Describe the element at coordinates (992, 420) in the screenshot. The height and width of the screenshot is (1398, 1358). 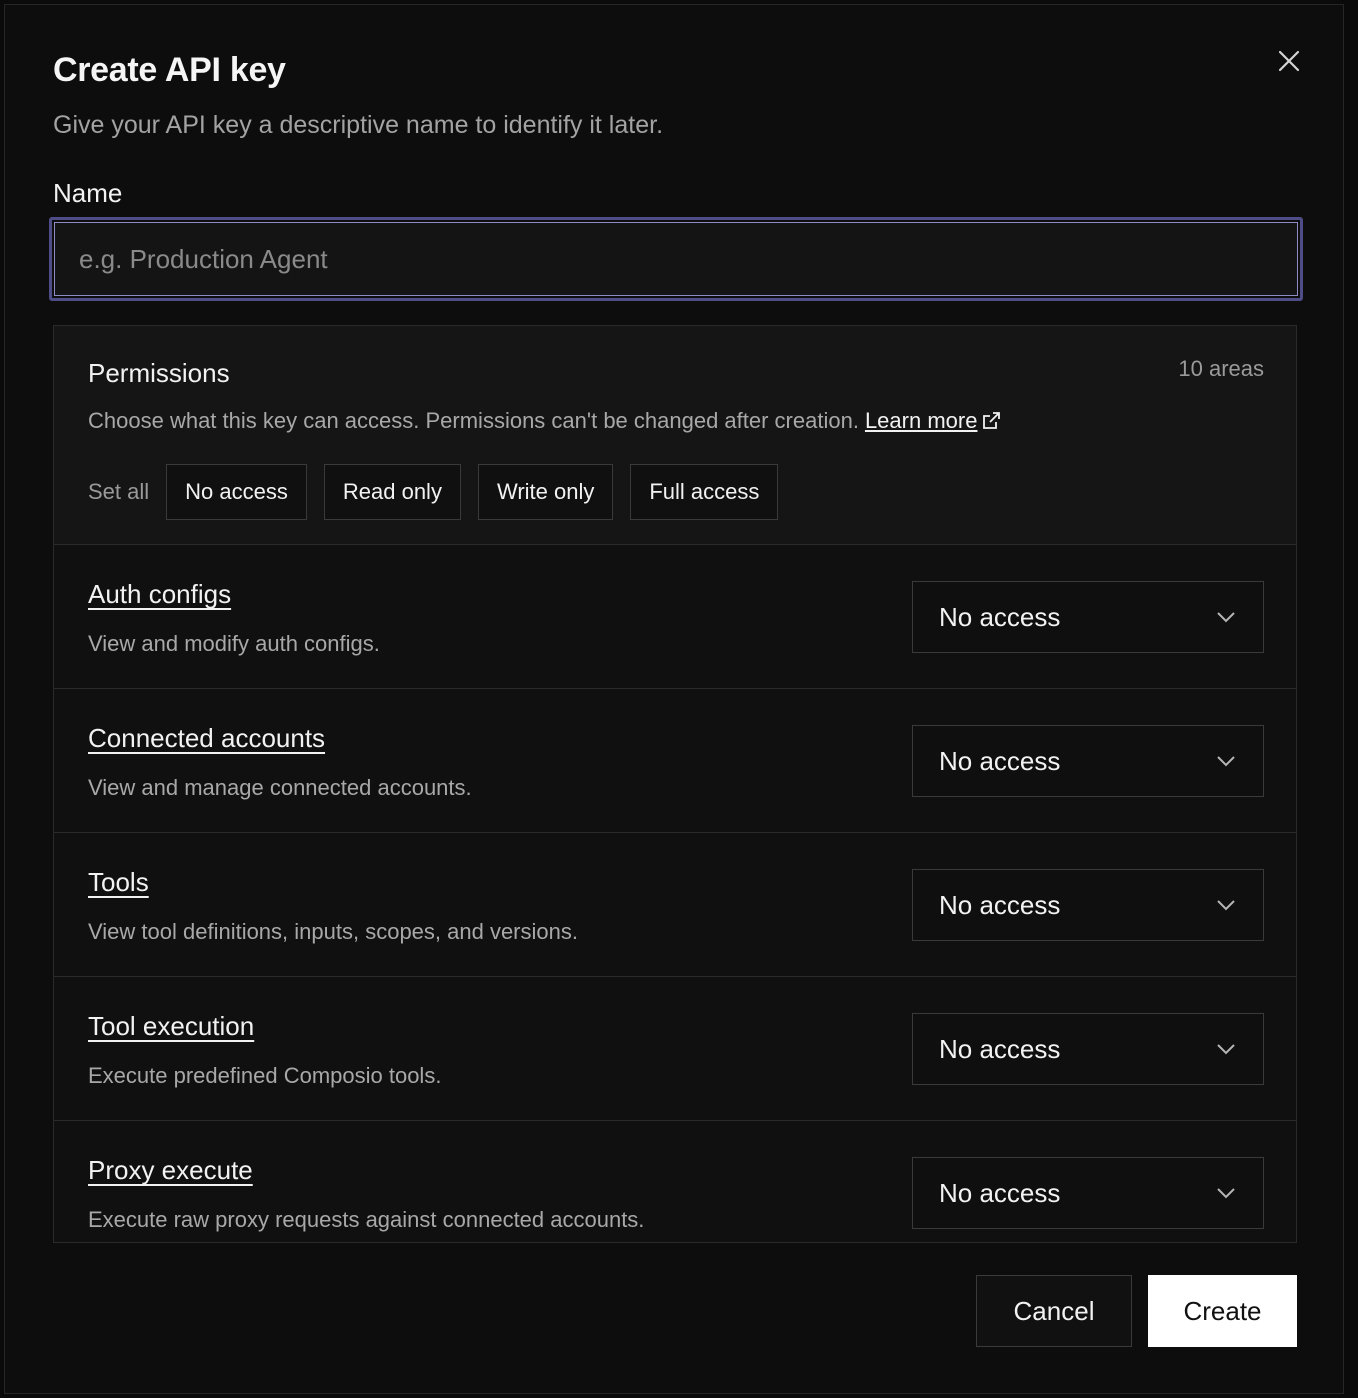
I see `external-link-icon` at that location.